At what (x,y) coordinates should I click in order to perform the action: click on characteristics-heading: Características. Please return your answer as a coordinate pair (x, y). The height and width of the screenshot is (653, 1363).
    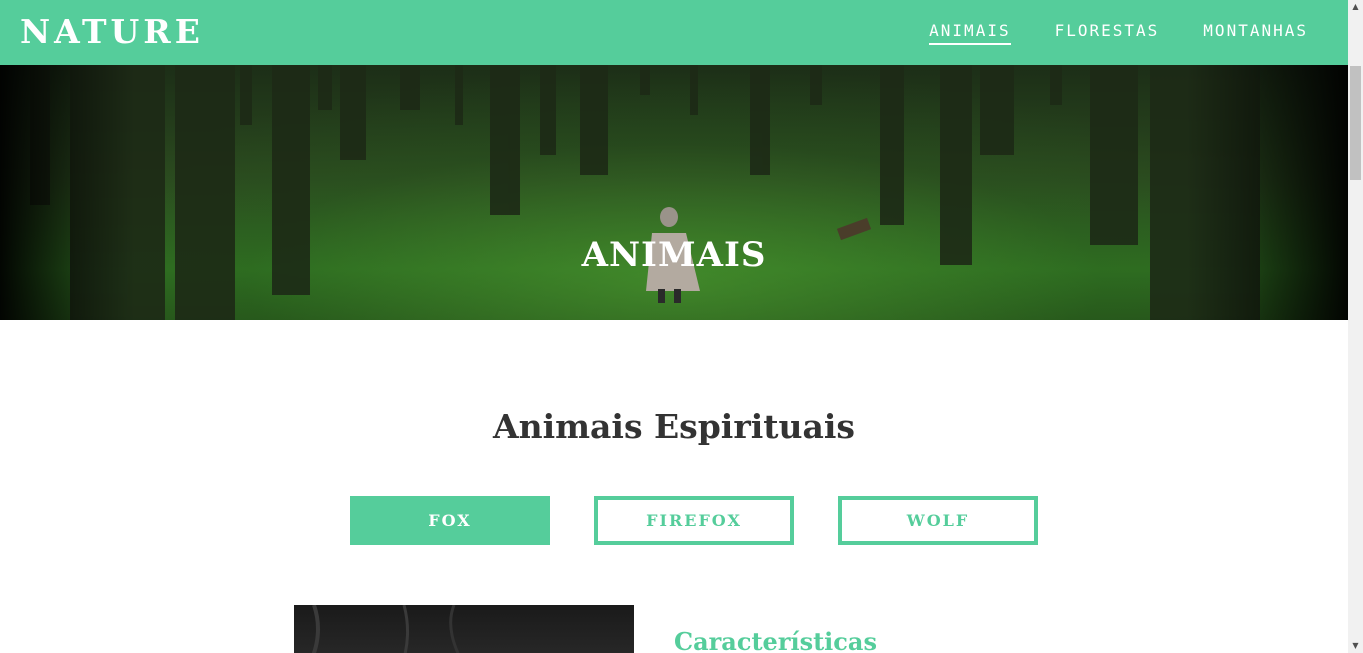
    Looking at the image, I should click on (775, 640).